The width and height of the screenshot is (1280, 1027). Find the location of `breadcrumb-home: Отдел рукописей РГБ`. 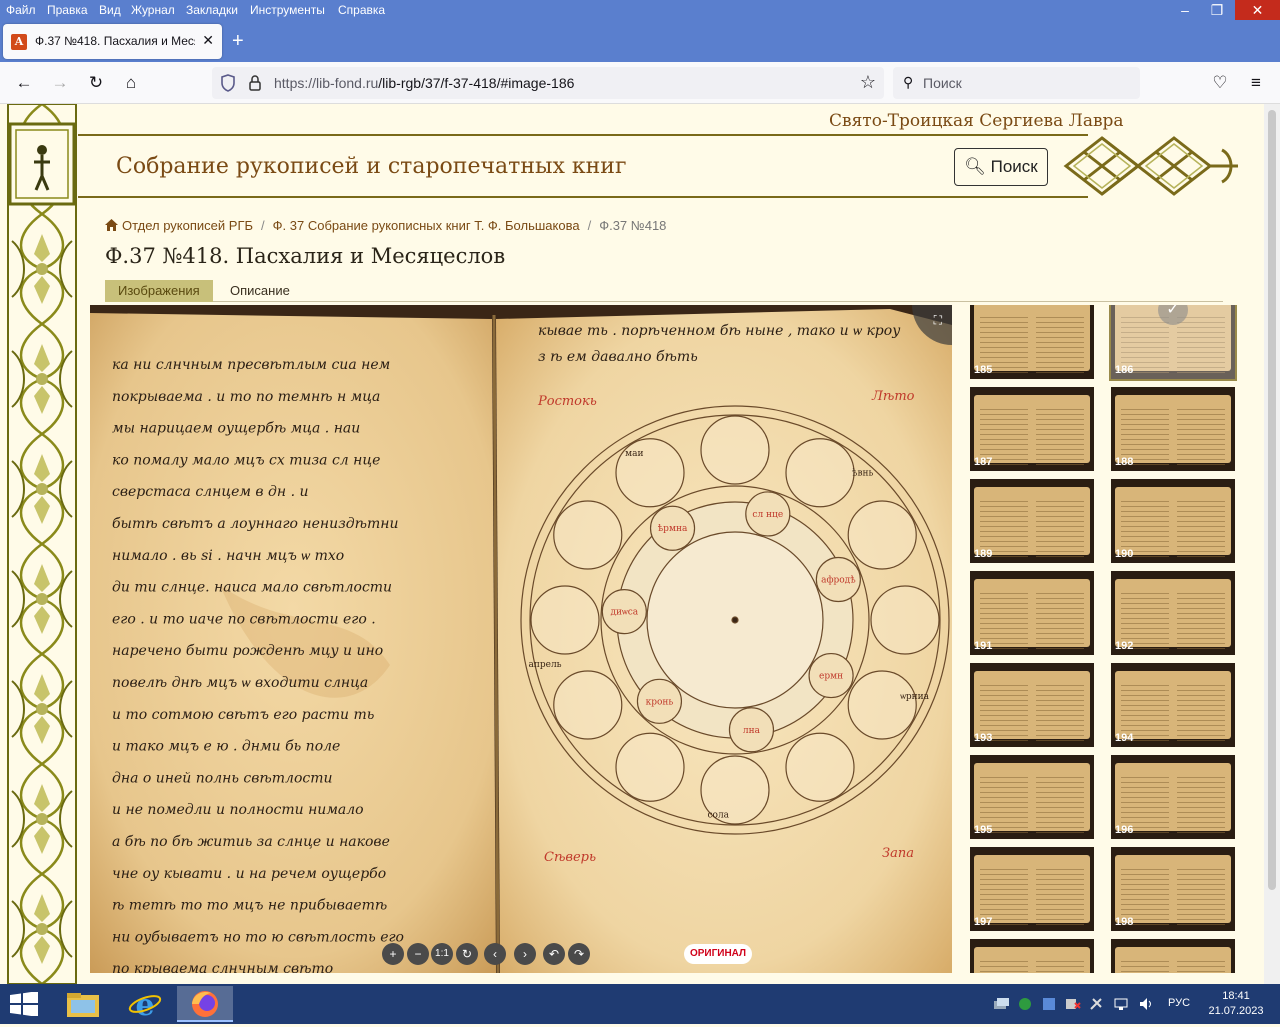

breadcrumb-home: Отдел рукописей РГБ is located at coordinates (187, 225).